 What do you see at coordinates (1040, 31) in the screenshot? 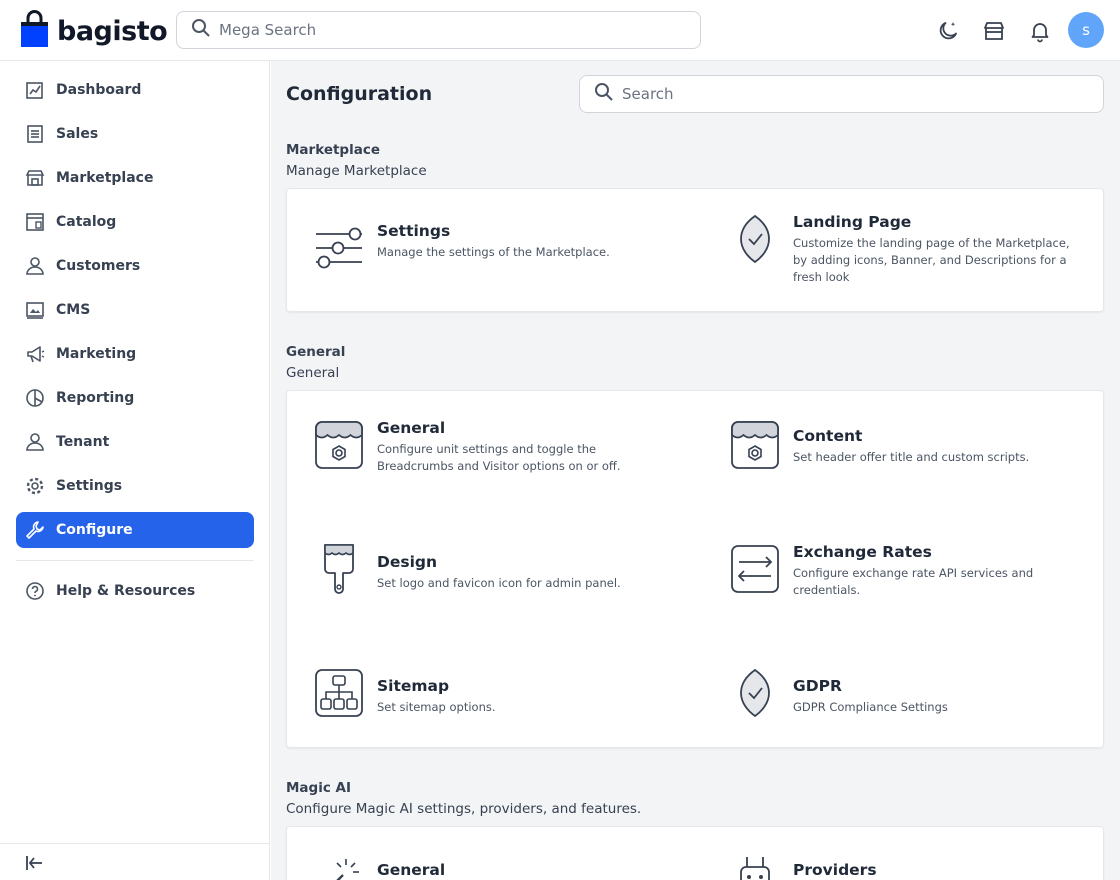
I see `bell-icon` at bounding box center [1040, 31].